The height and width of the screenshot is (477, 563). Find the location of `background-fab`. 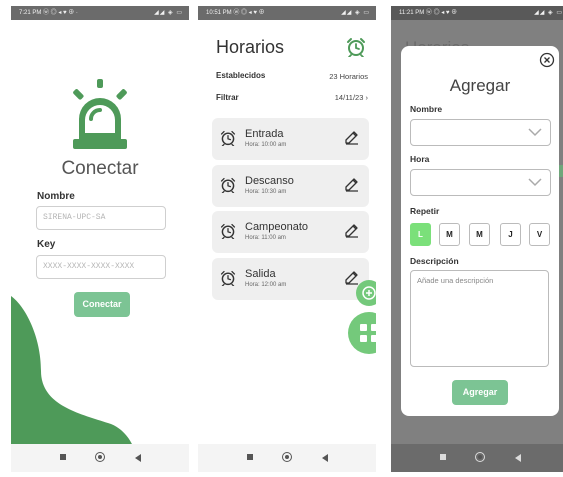

background-fab is located at coordinates (561, 171).